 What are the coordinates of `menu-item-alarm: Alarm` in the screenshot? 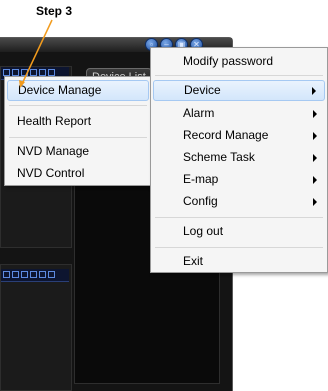 It's located at (239, 113).